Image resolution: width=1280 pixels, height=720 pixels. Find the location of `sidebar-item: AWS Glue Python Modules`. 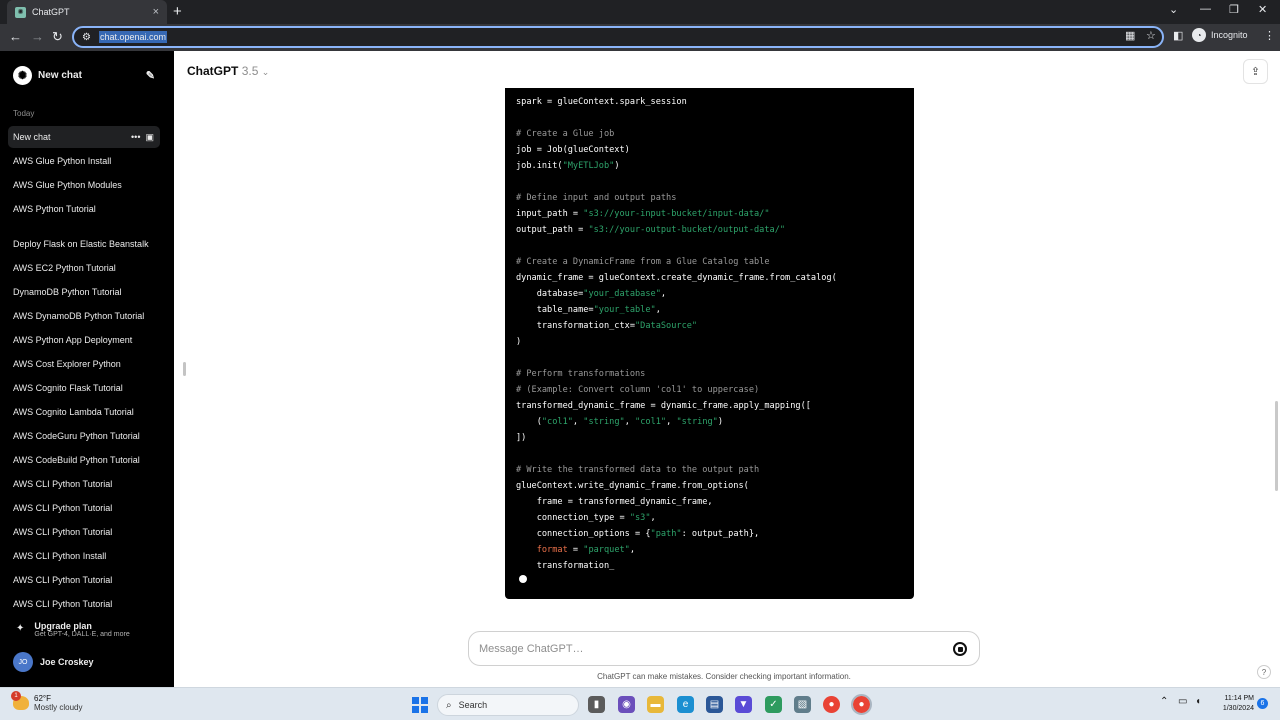

sidebar-item: AWS Glue Python Modules is located at coordinates (84, 185).